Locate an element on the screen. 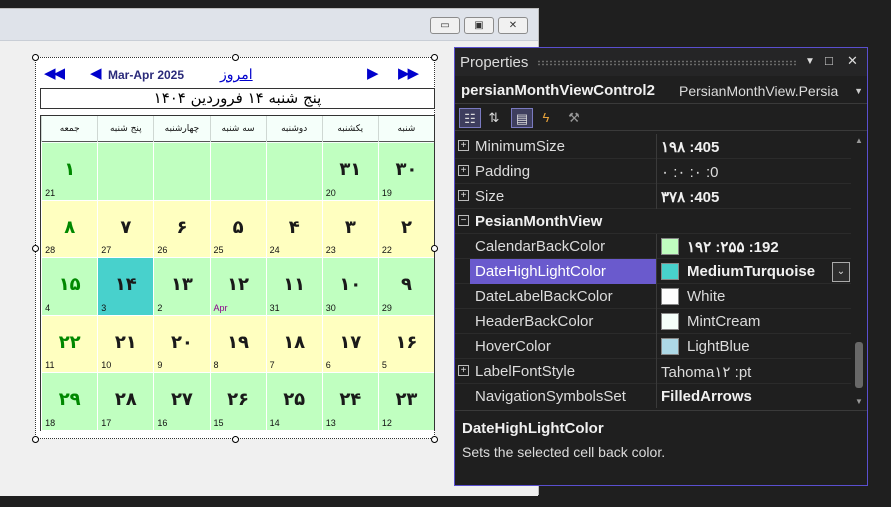 This screenshot has height=507, width=891. scroll-up-icon: ▲ is located at coordinates (859, 140).